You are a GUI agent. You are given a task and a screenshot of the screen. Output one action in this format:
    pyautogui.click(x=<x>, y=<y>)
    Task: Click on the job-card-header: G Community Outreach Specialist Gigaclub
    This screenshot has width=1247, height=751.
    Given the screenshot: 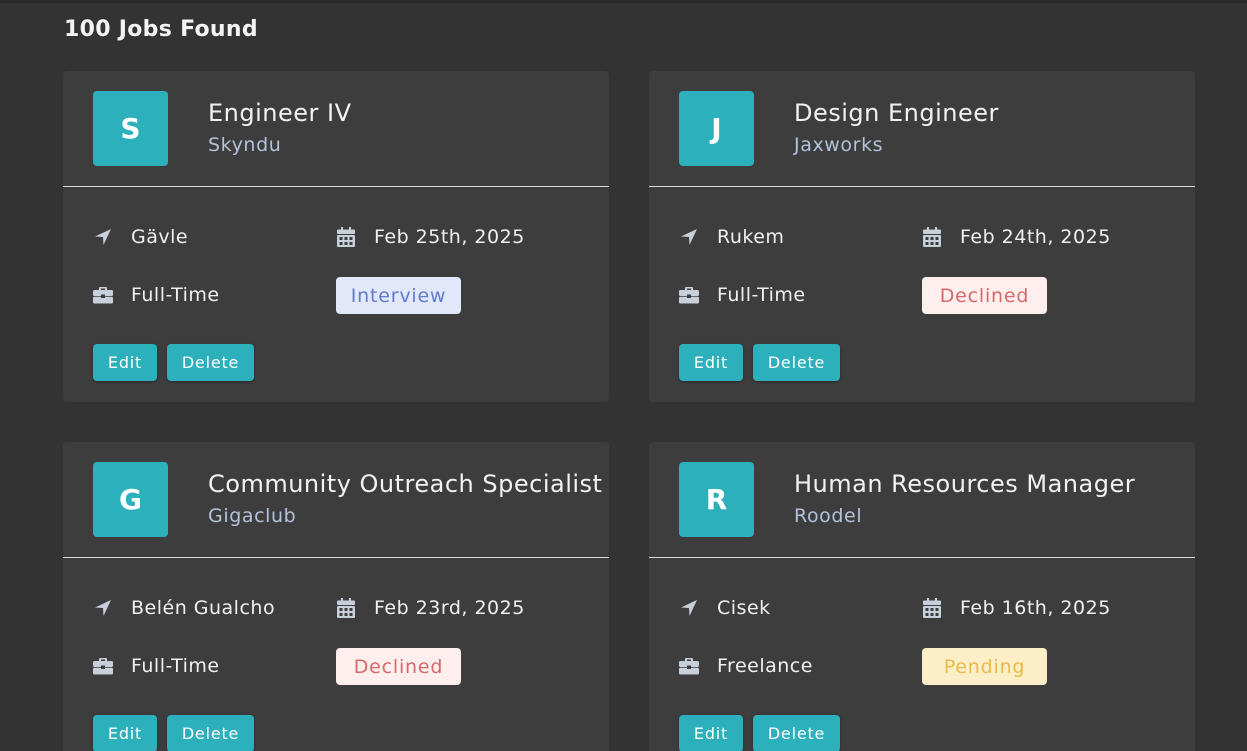 What is the action you would take?
    pyautogui.click(x=336, y=500)
    